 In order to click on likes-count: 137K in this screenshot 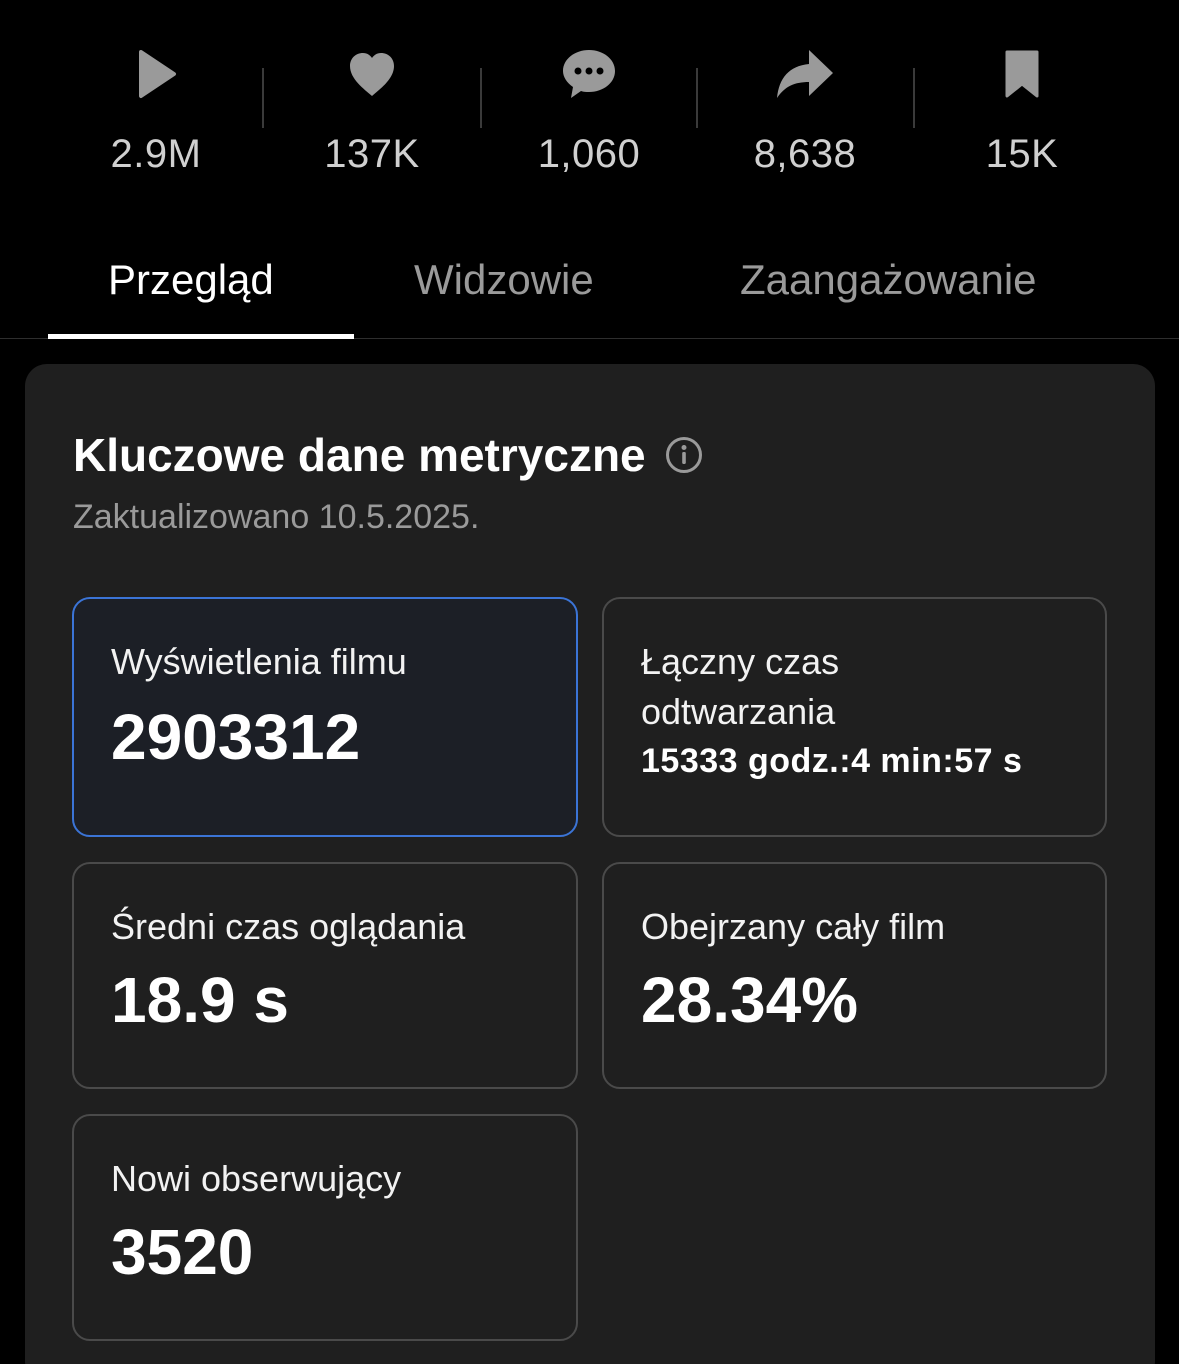, I will do `click(372, 154)`.